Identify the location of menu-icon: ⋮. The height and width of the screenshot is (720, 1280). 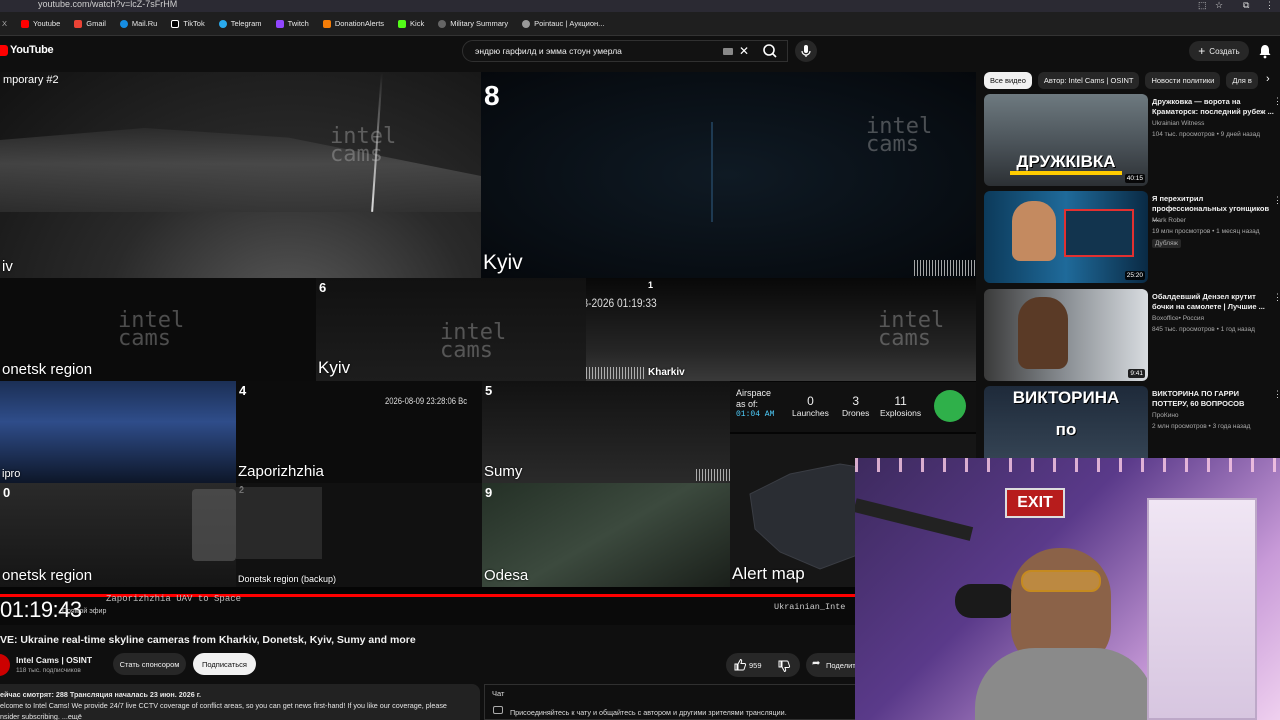
(1269, 5).